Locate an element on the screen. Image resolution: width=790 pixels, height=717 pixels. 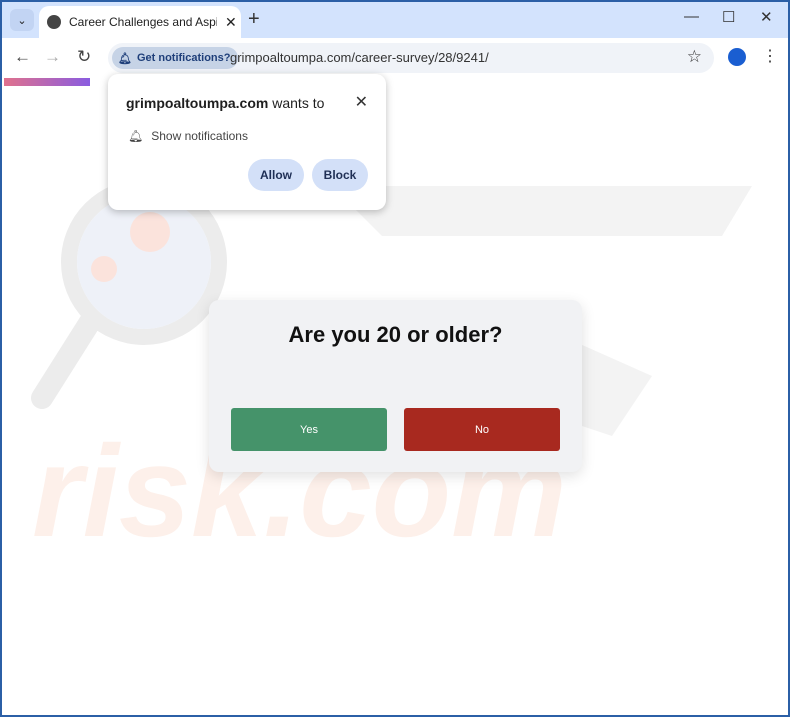
notification-chip-label: Get notifications? is located at coordinates (183, 58).